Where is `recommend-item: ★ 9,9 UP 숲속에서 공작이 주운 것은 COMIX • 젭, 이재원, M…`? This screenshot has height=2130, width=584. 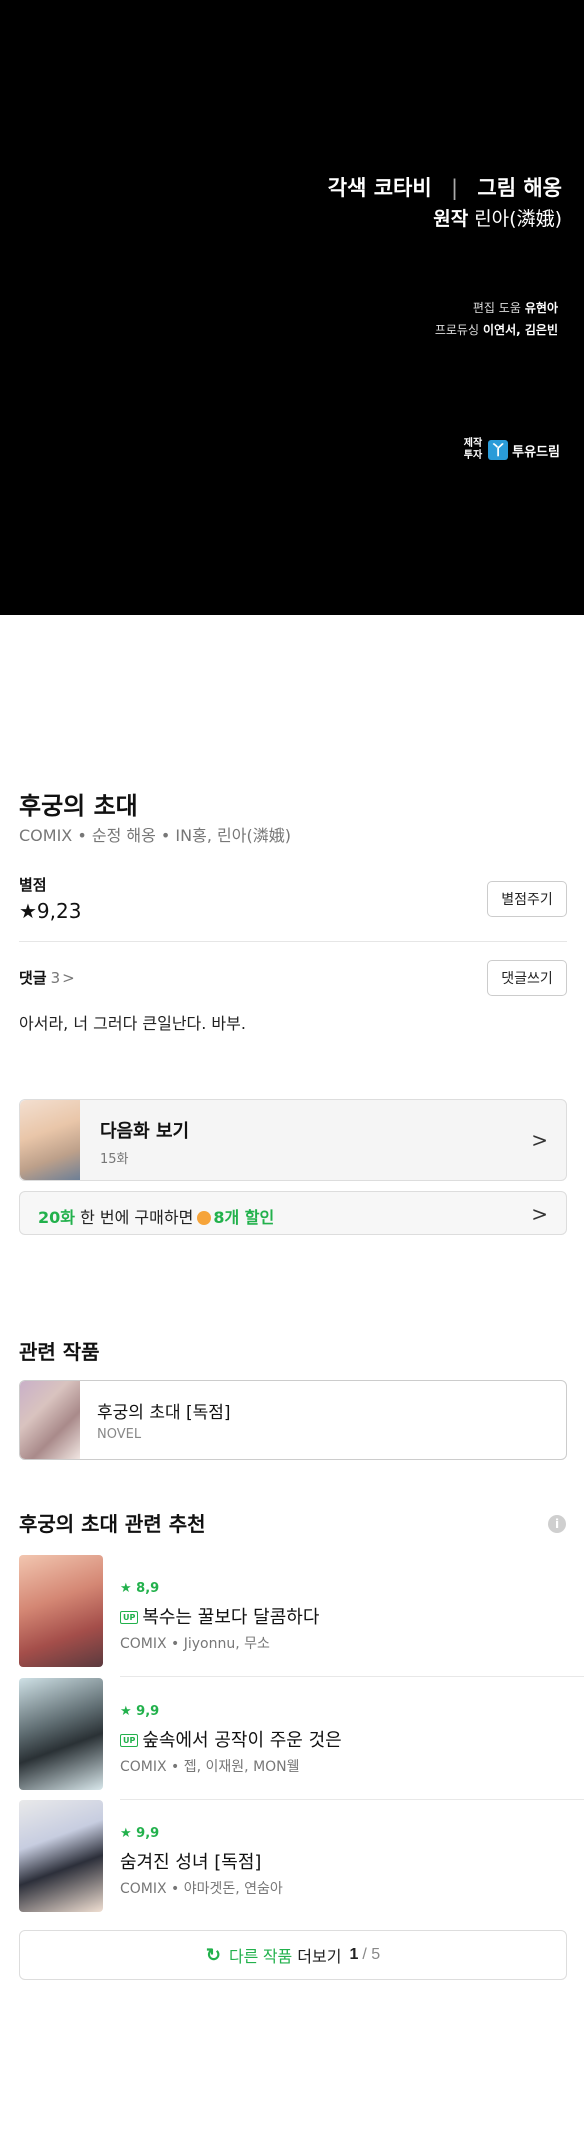 recommend-item: ★ 9,9 UP 숲속에서 공작이 주운 것은 COMIX • 젭, 이재원, M… is located at coordinates (301, 1739).